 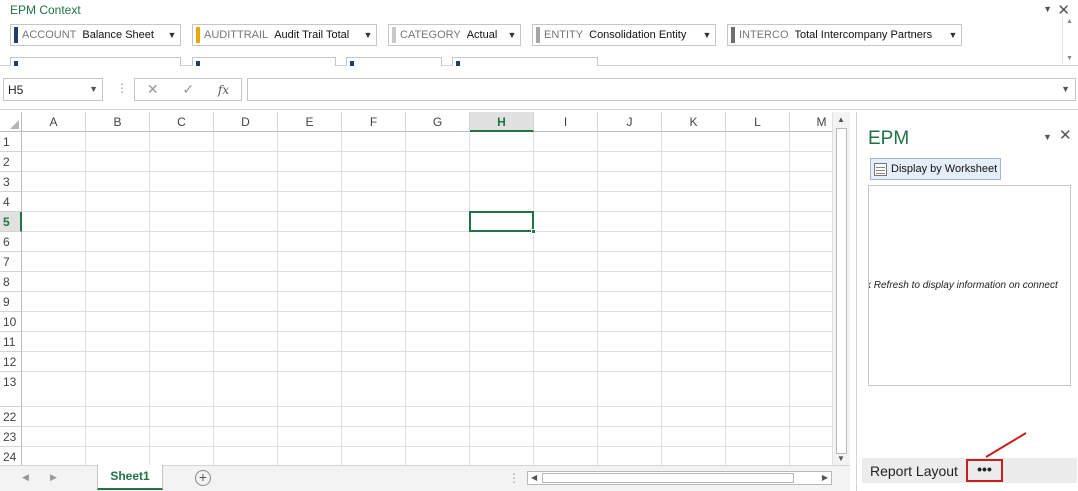 I want to click on column-header-d: D, so click(x=246, y=122).